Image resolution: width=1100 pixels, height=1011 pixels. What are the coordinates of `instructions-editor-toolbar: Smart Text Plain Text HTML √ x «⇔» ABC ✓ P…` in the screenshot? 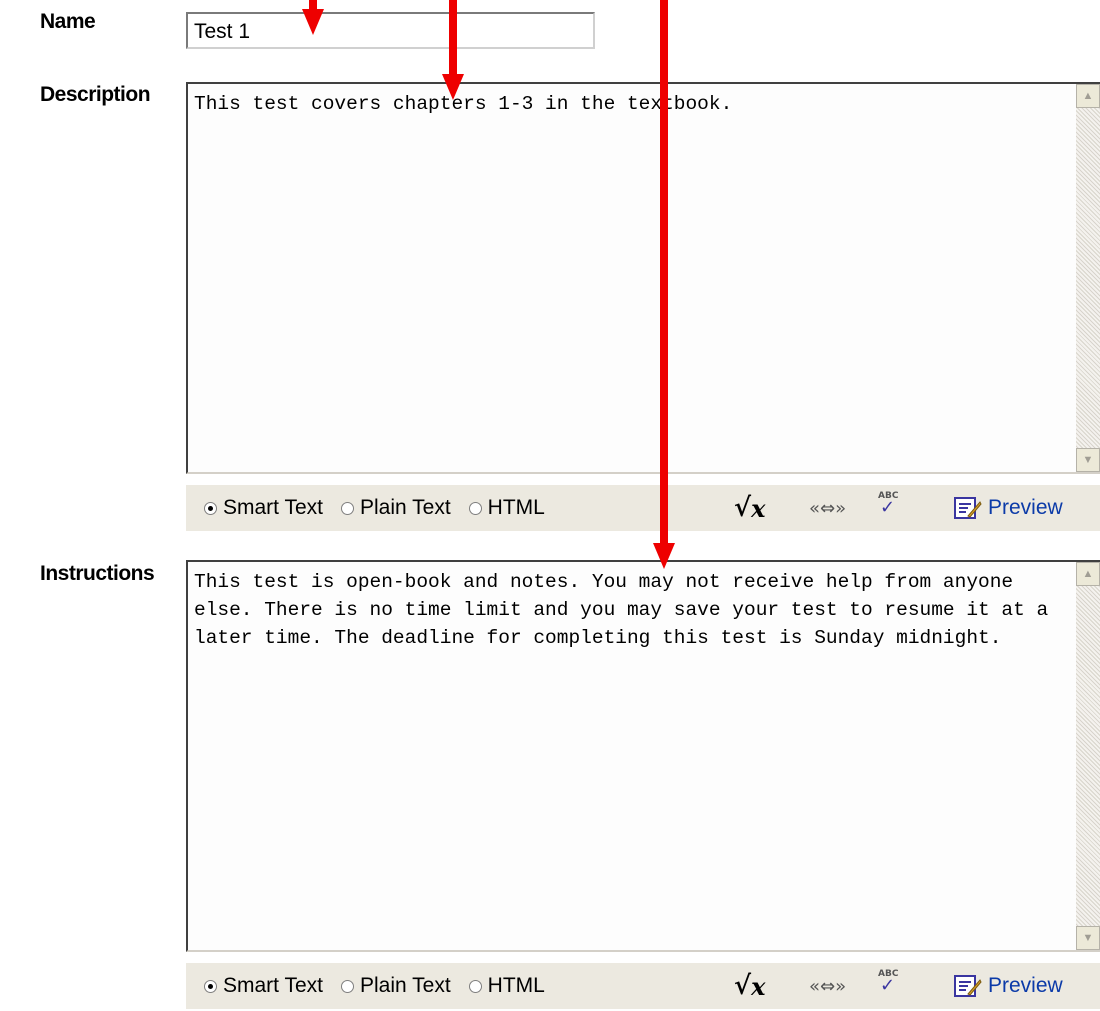 It's located at (643, 986).